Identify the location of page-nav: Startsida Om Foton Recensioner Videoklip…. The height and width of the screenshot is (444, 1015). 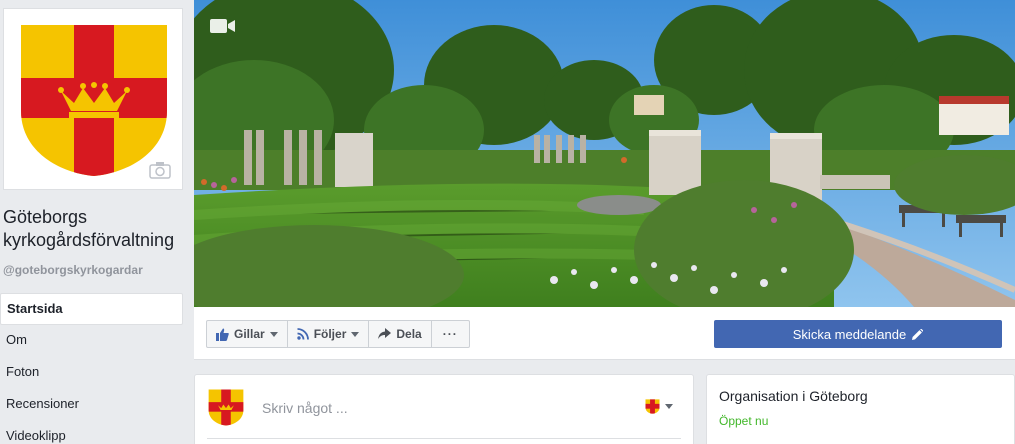
(91, 368).